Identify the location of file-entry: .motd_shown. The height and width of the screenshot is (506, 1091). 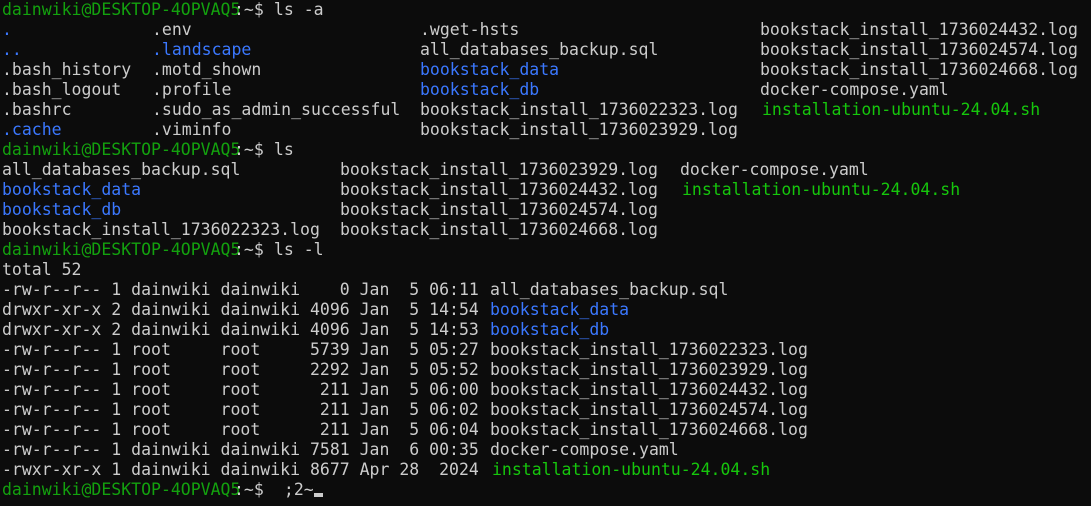
(207, 69).